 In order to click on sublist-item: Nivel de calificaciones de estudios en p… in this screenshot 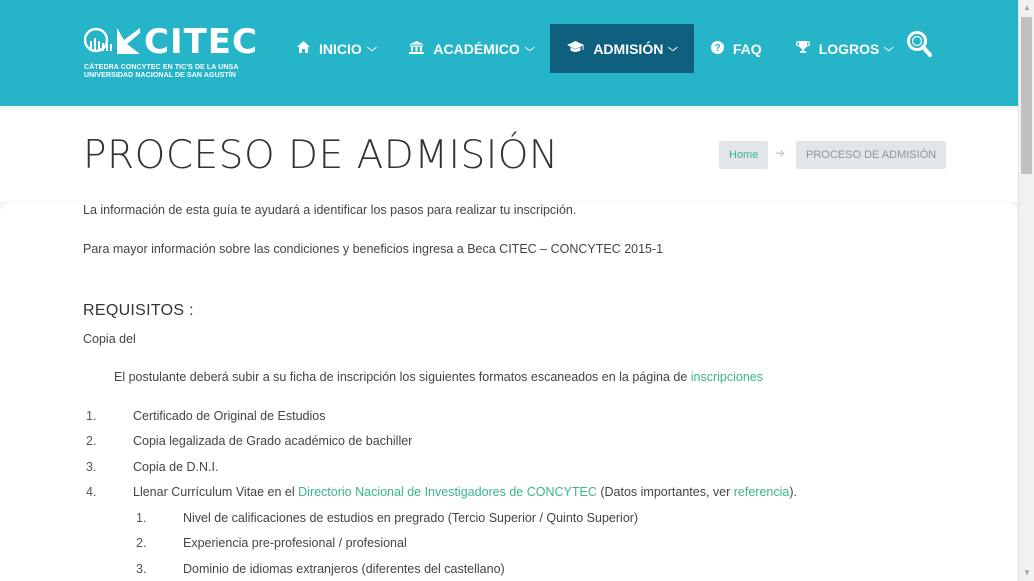, I will do `click(411, 518)`.